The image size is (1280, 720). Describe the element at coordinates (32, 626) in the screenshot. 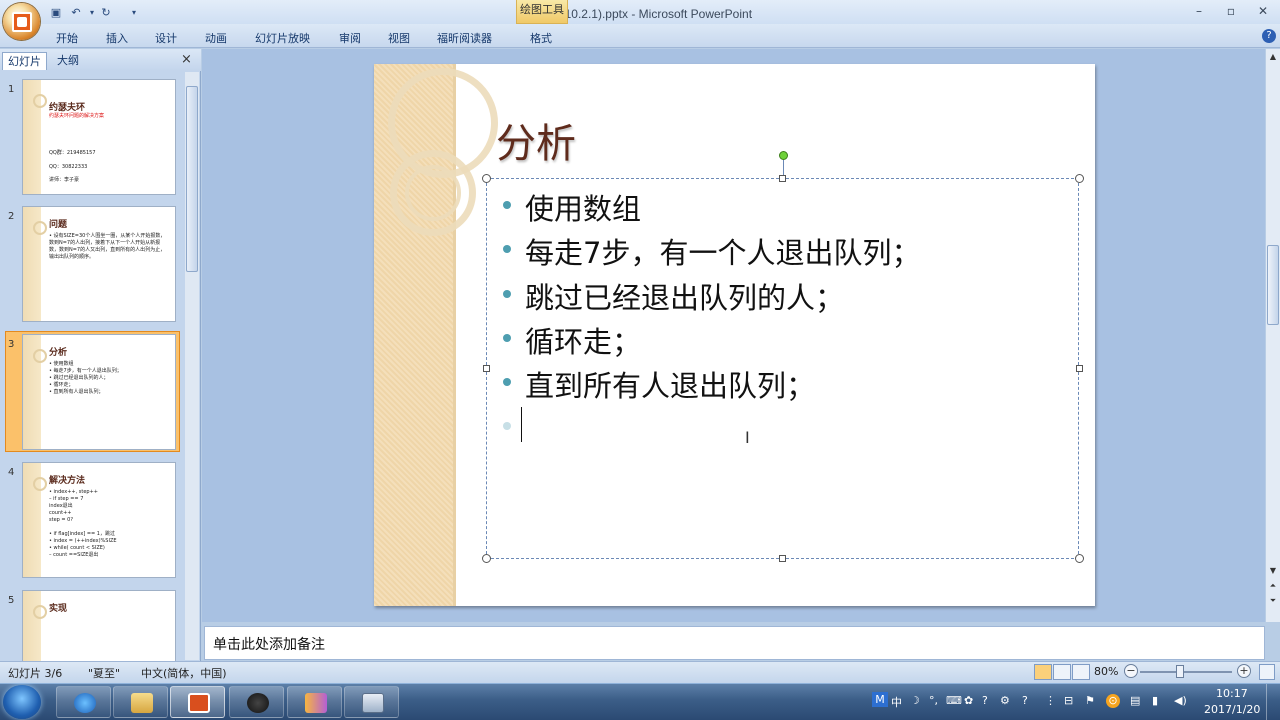

I see `thumbnail-sidebar` at that location.